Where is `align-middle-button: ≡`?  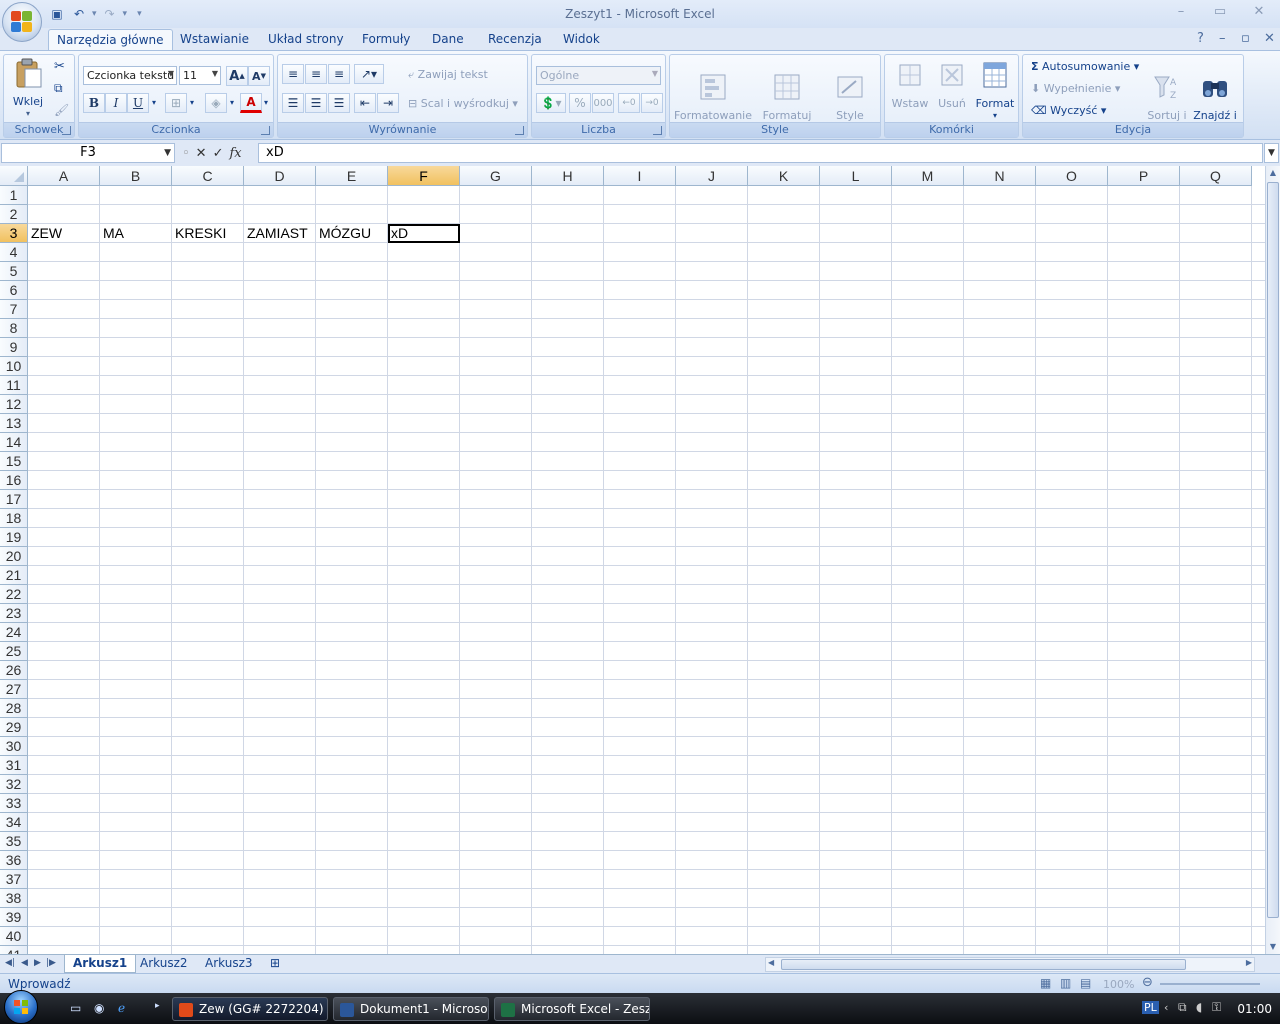 align-middle-button: ≡ is located at coordinates (316, 74).